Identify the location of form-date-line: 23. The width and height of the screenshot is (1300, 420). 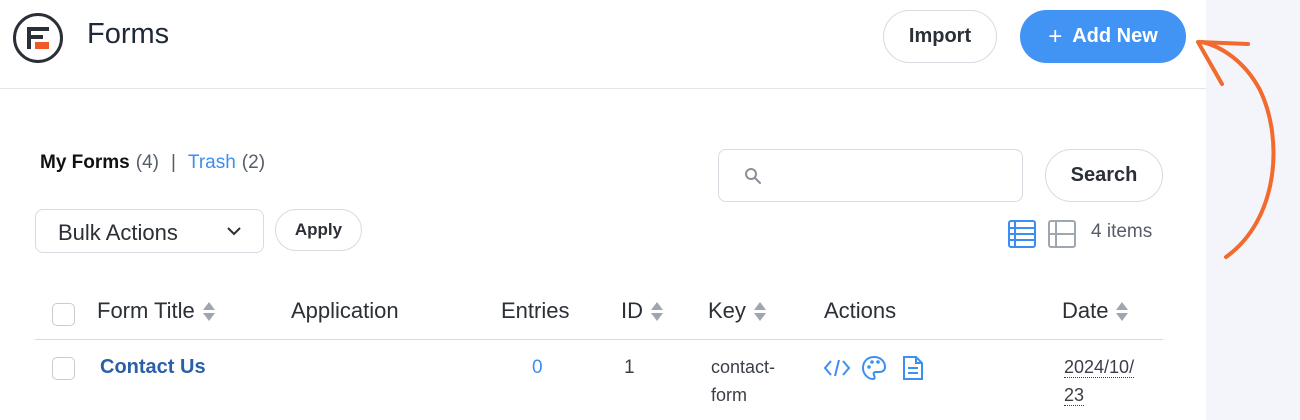
(1074, 395).